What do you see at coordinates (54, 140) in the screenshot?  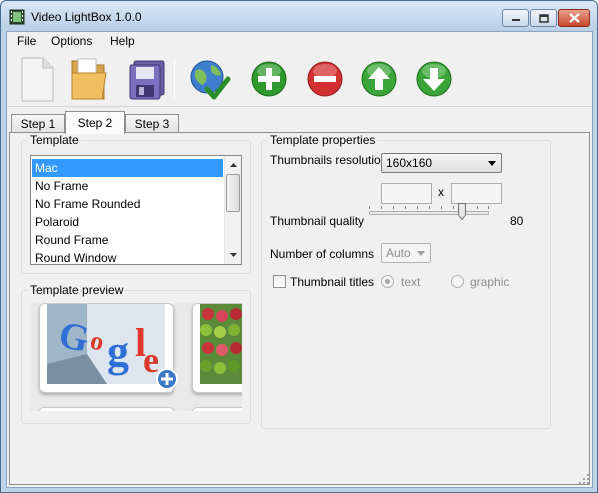 I see `template-group-label: Template` at bounding box center [54, 140].